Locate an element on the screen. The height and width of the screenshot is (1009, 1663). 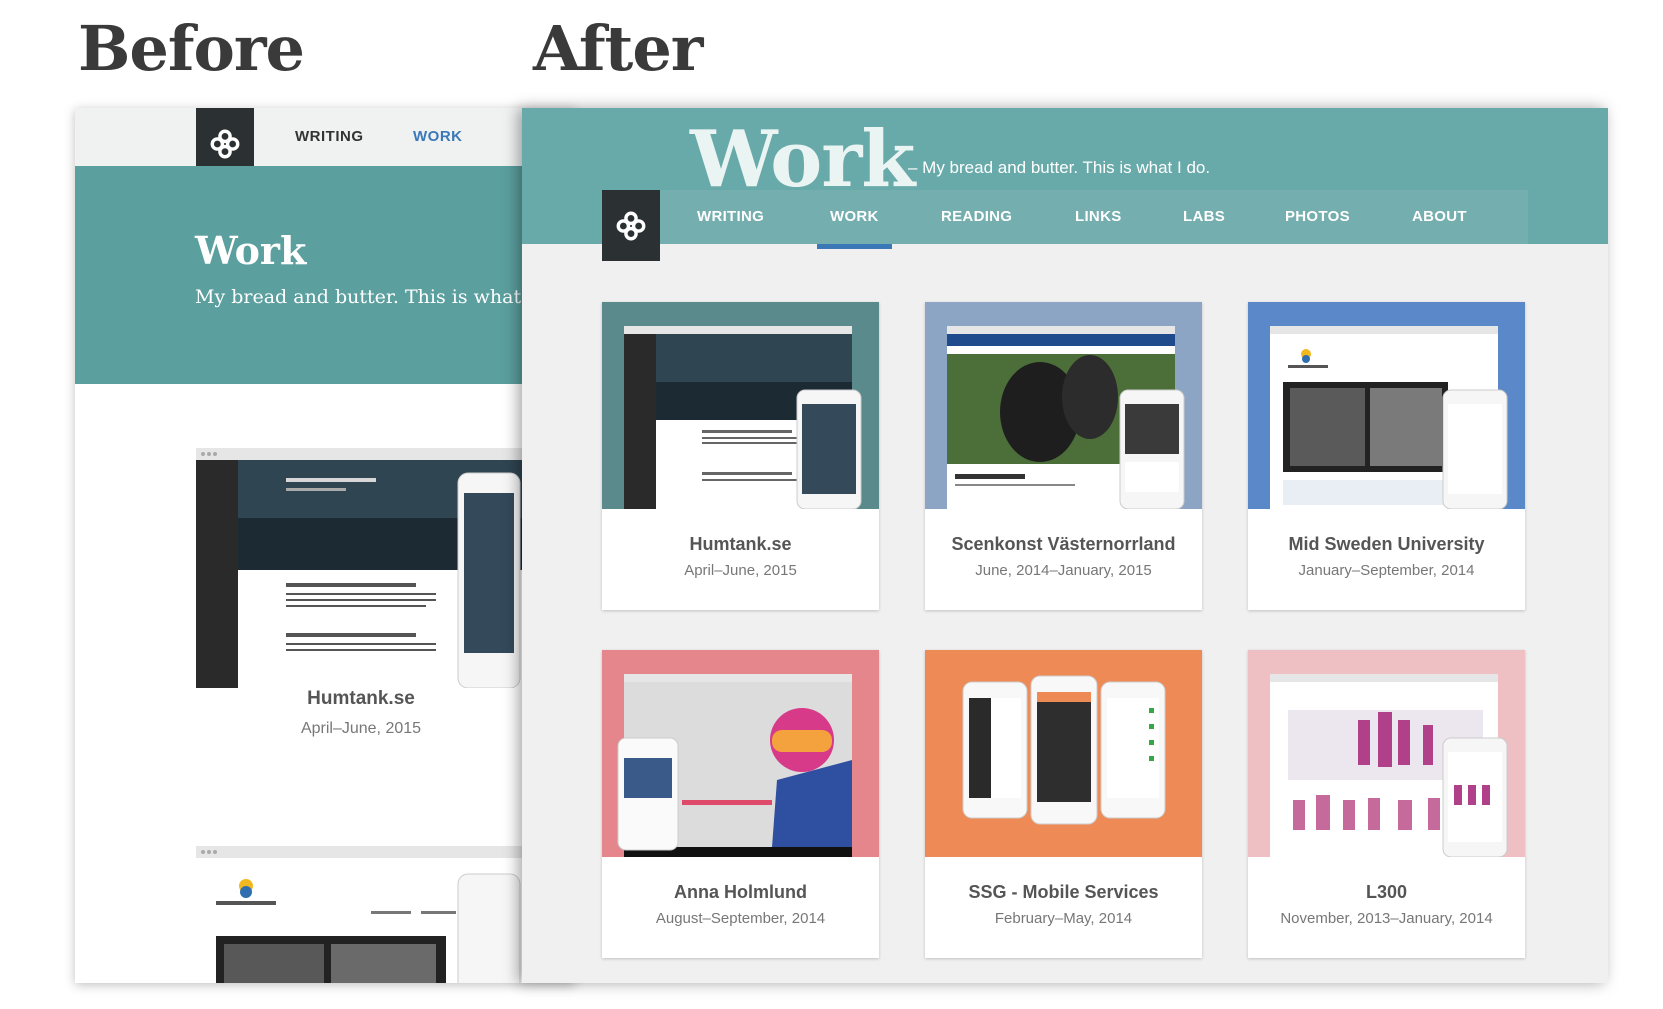
nav-links: LINKS is located at coordinates (1098, 216).